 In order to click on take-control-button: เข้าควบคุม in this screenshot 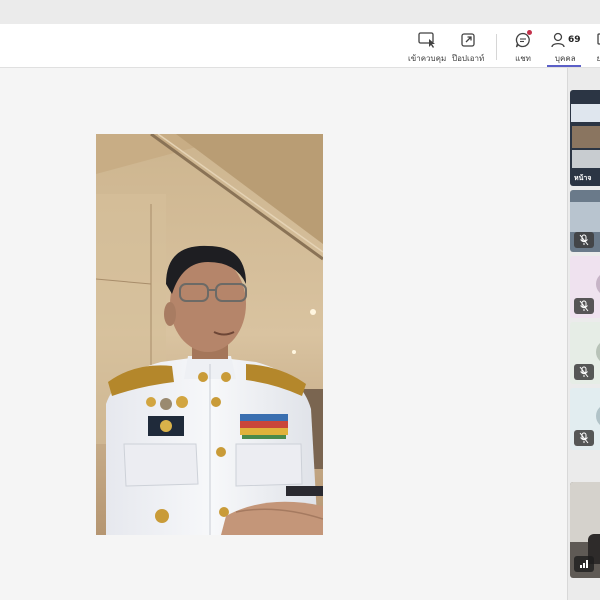, I will do `click(427, 47)`.